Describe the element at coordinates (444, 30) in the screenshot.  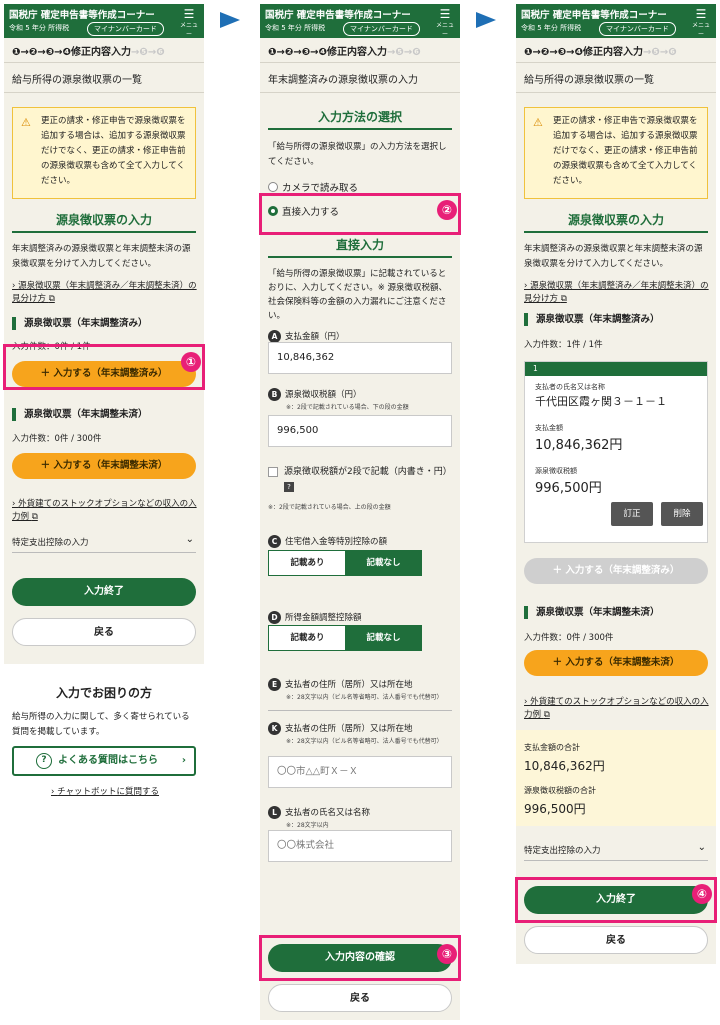
I see `menu-label: メニュー` at that location.